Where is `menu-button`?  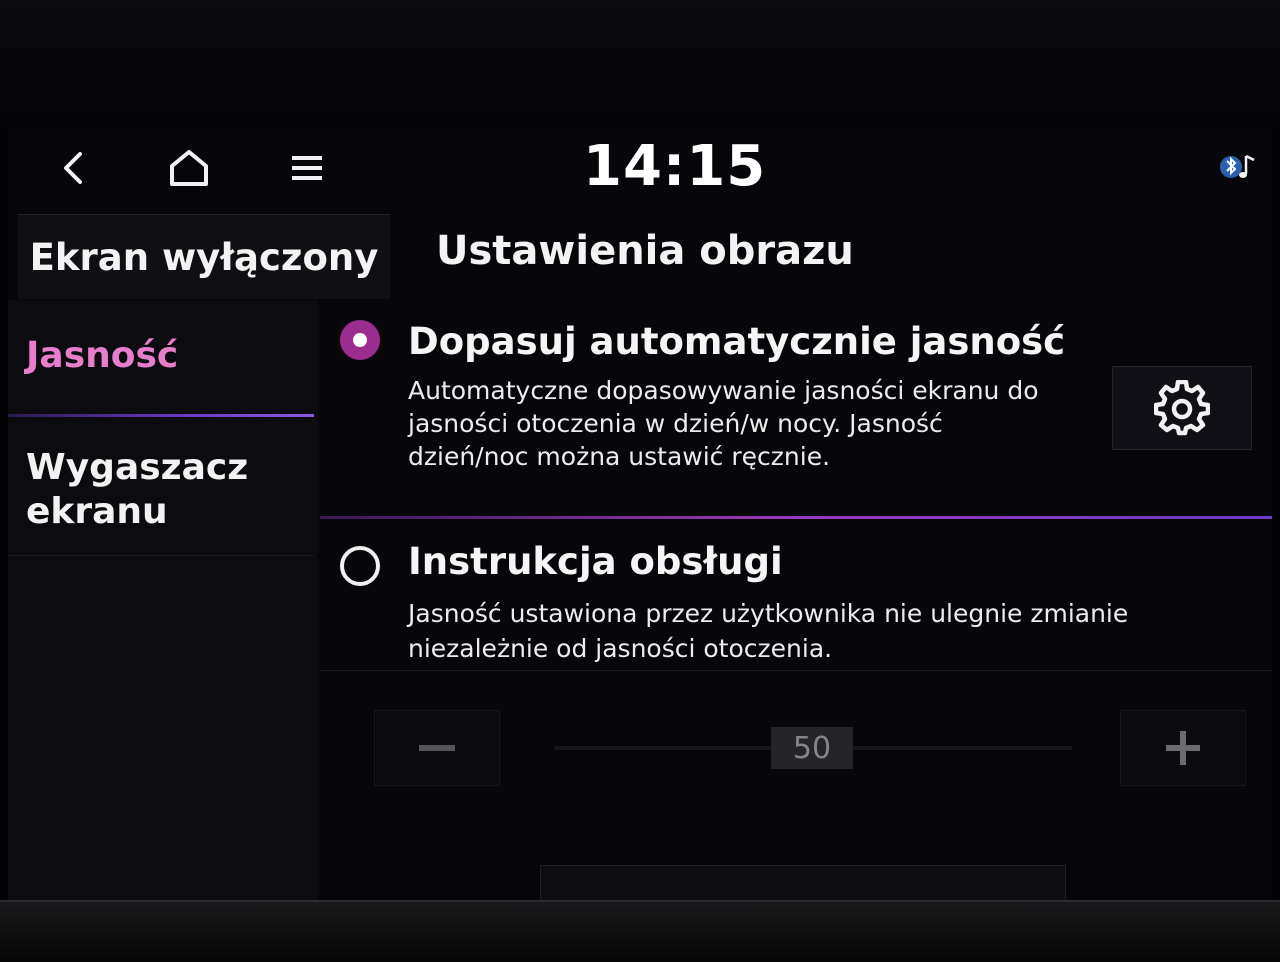 menu-button is located at coordinates (307, 168).